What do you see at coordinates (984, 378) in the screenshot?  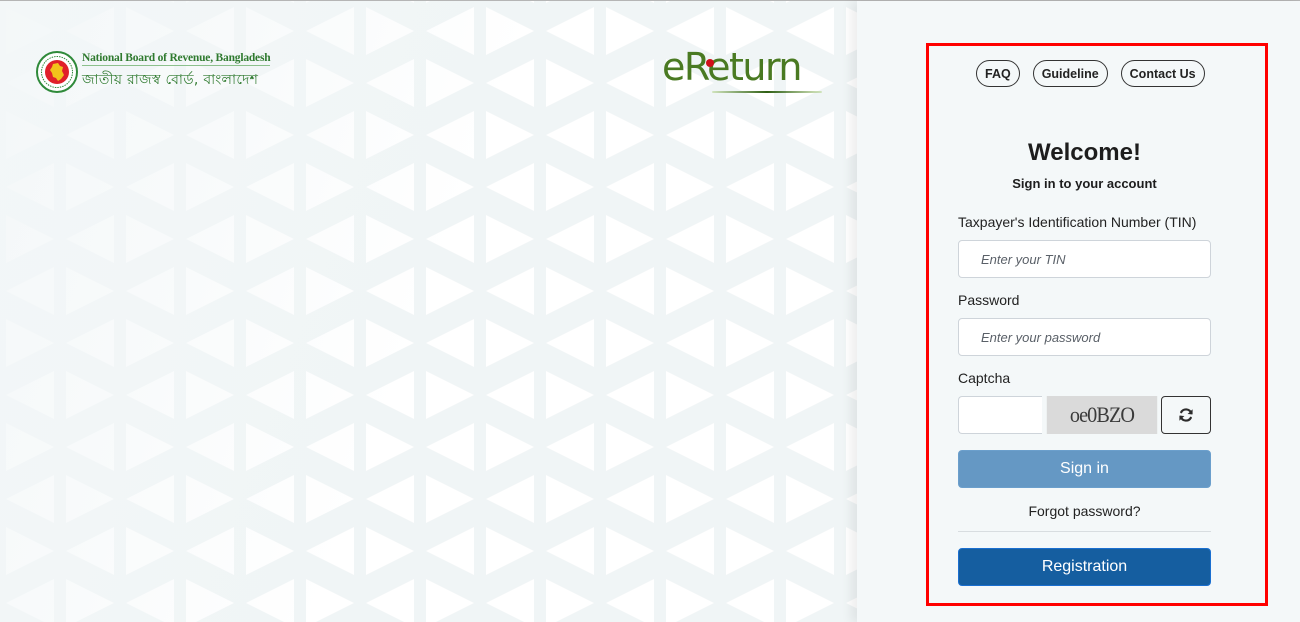 I see `captcha-label: Captcha` at bounding box center [984, 378].